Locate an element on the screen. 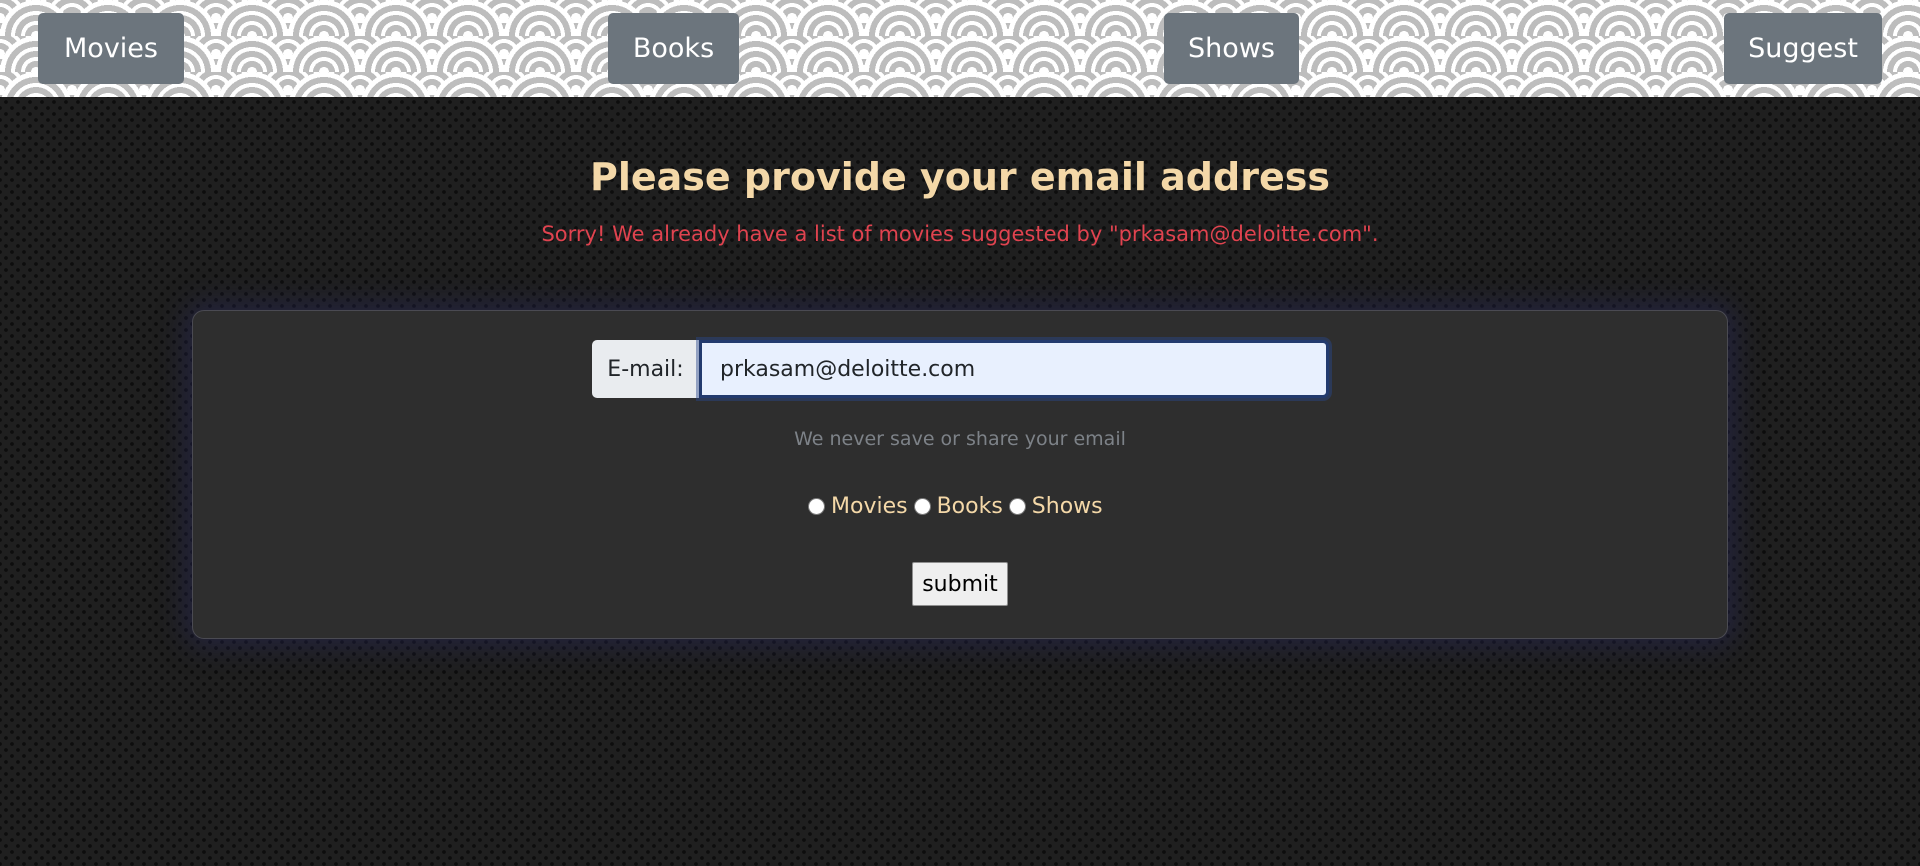 The height and width of the screenshot is (866, 1920). radio-option-shows: Shows is located at coordinates (1055, 506).